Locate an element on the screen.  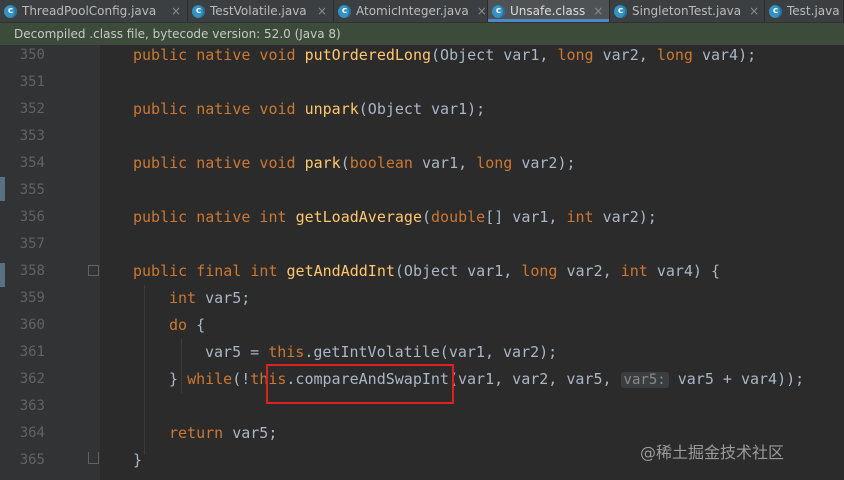
tab-atomicinteger: c AtomicInteger.java × is located at coordinates (411, 11).